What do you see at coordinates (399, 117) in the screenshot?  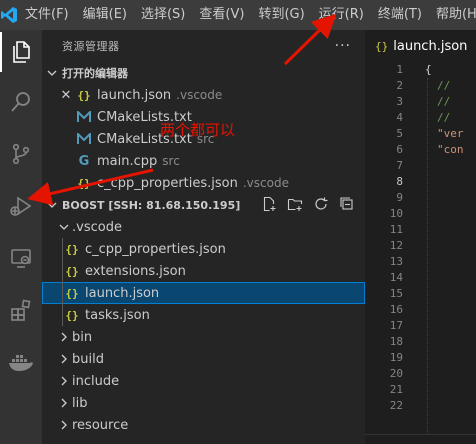 I see `line-number: 4` at bounding box center [399, 117].